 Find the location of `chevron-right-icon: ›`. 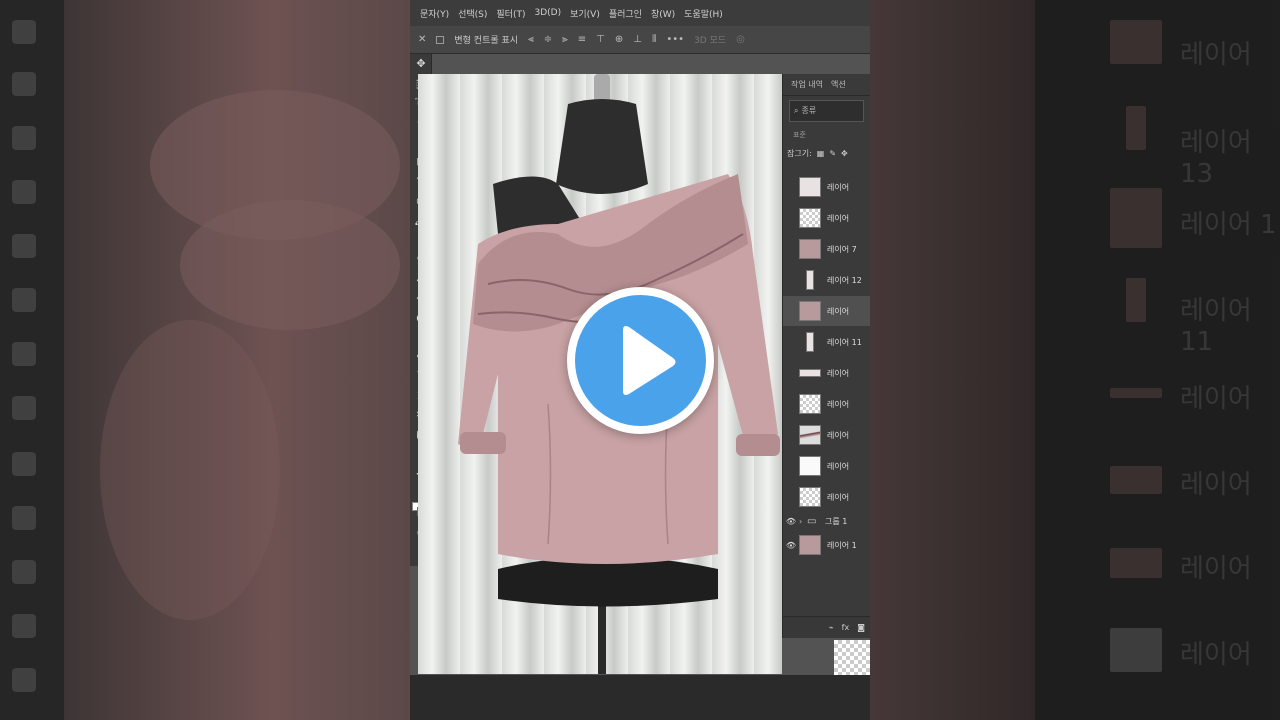

chevron-right-icon: › is located at coordinates (803, 521).